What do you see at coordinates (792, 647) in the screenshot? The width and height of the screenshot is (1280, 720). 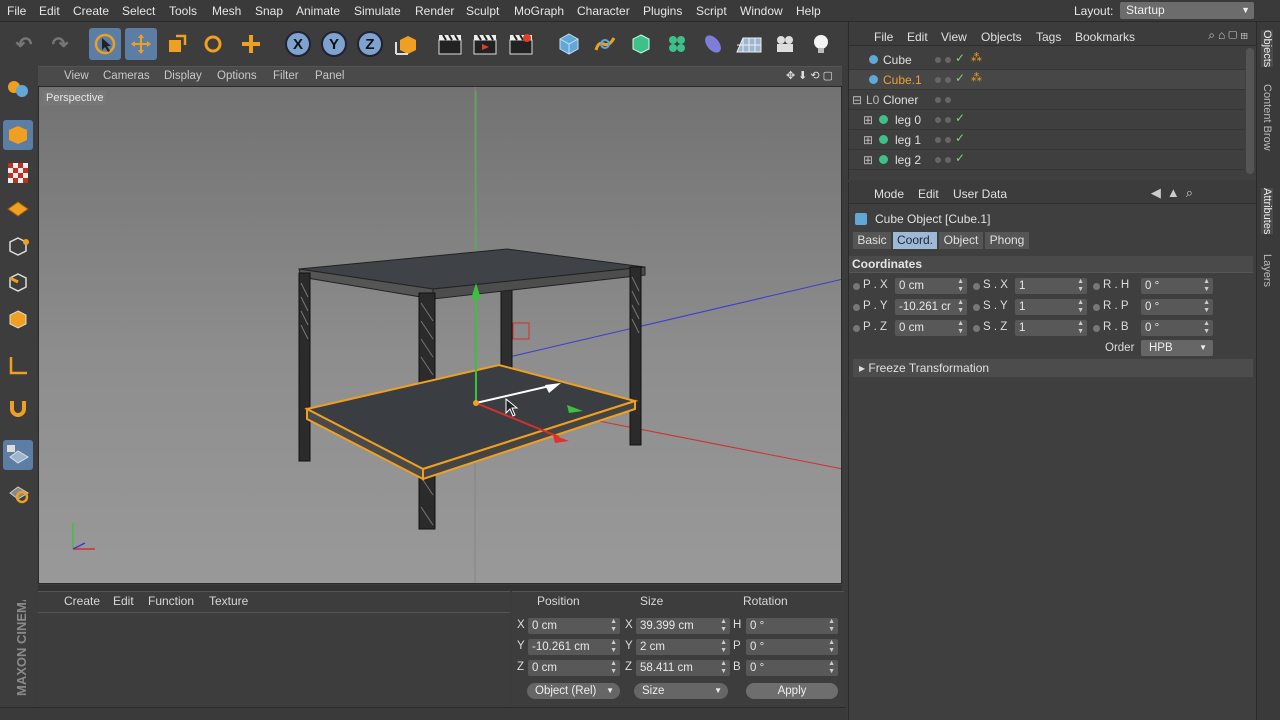 I see `coord-rot-p-field: 0 ° ▲ ▼` at bounding box center [792, 647].